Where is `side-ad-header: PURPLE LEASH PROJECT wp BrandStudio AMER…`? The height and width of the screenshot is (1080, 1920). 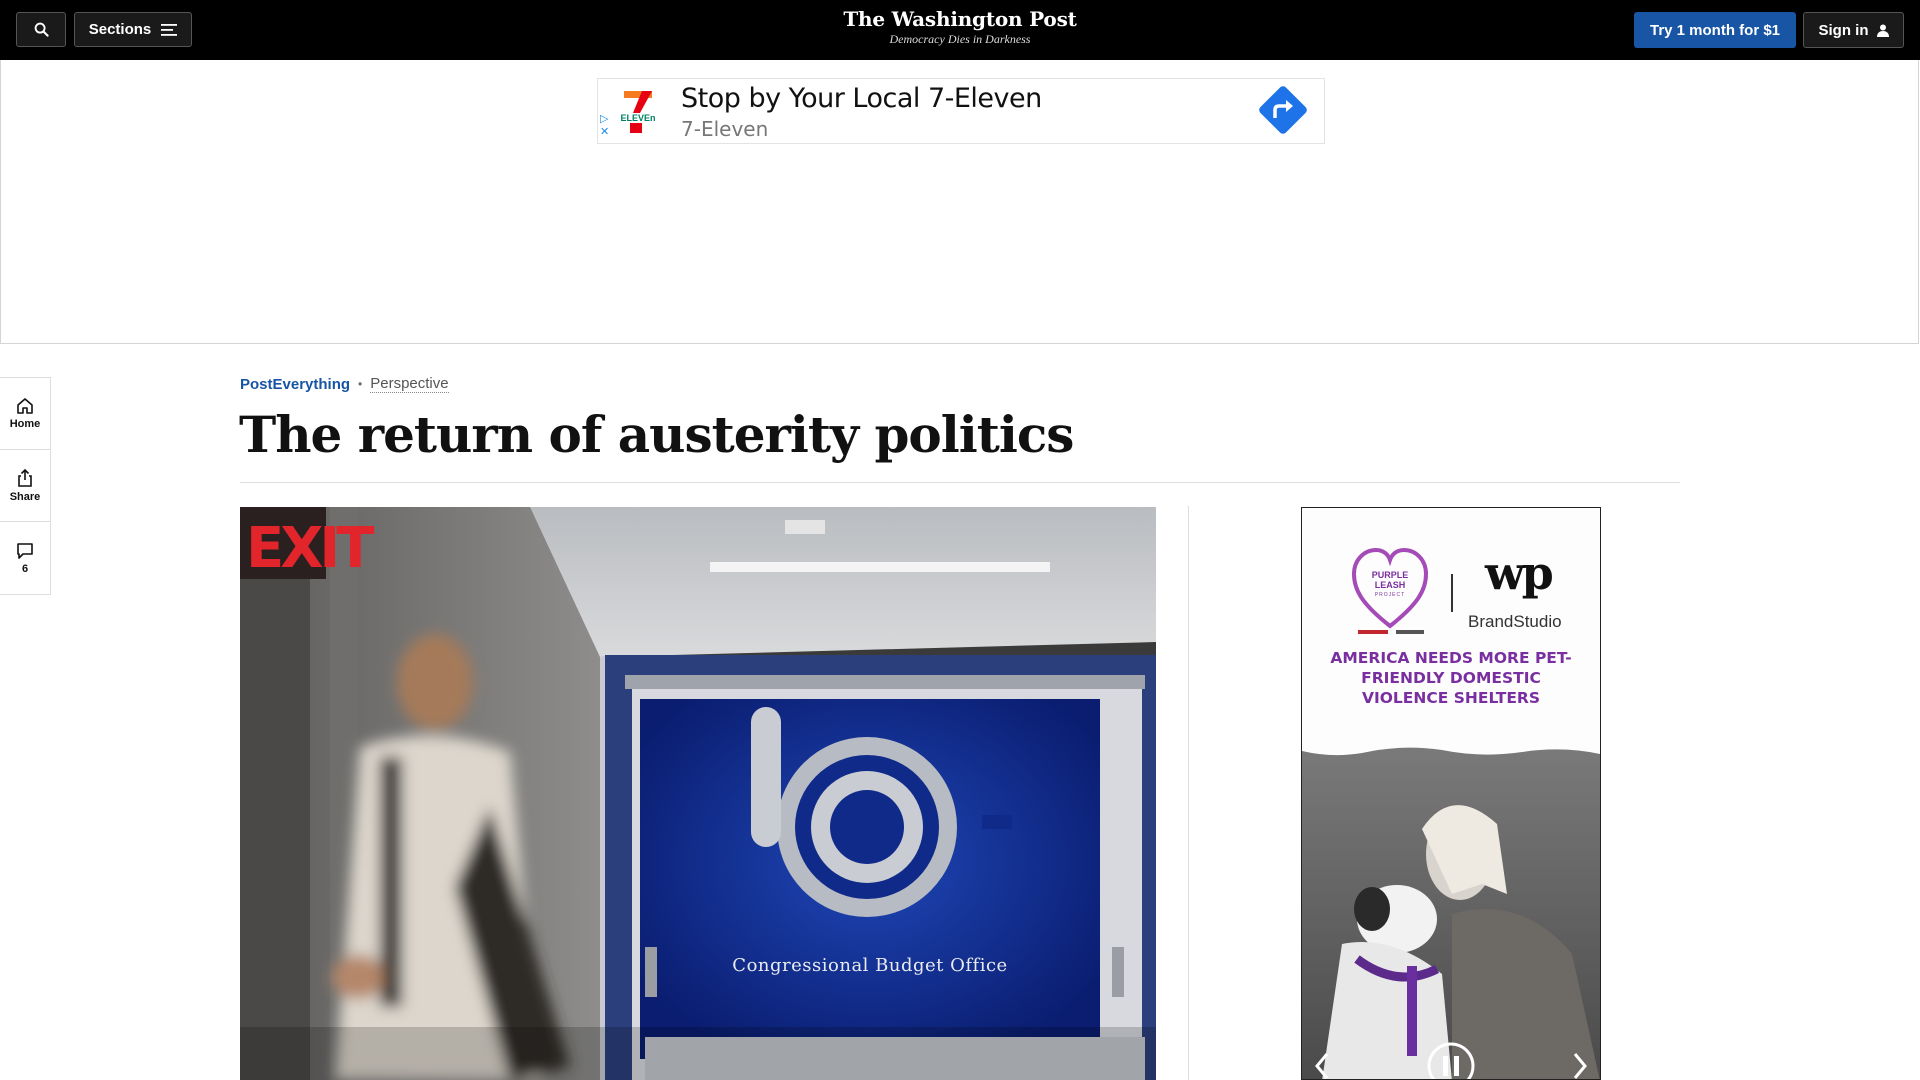
side-ad-header: PURPLE LEASH PROJECT wp BrandStudio AMER… is located at coordinates (1451, 628).